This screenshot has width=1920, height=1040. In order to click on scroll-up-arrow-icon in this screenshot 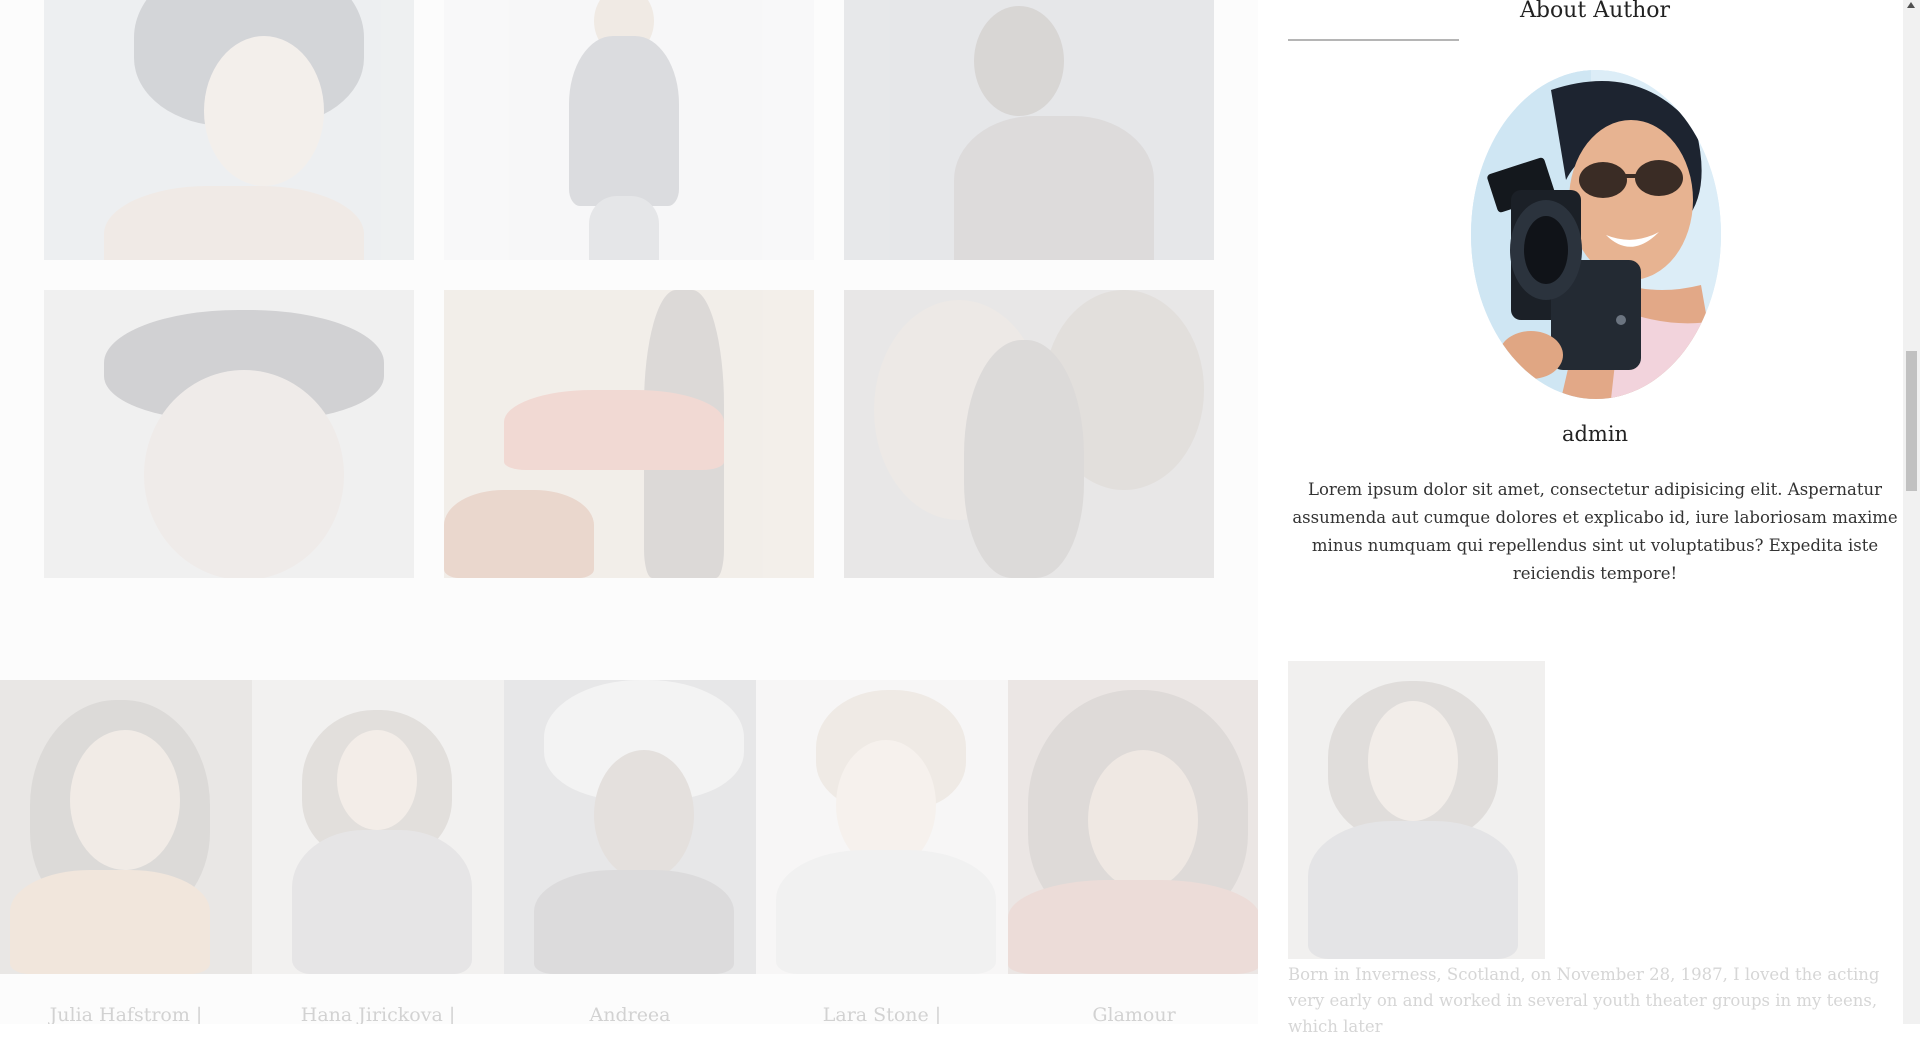, I will do `click(1911, 5)`.